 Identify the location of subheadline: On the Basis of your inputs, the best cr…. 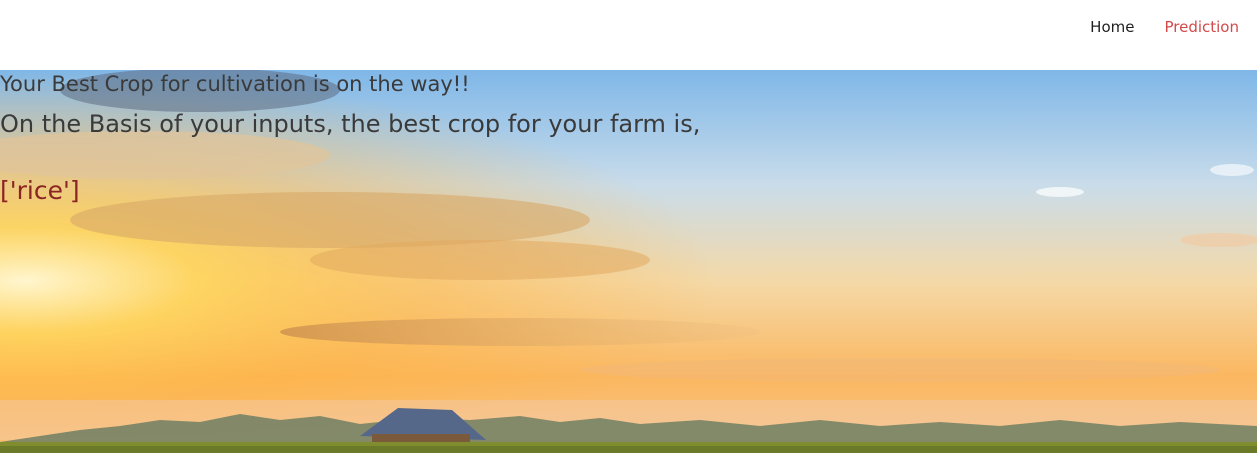
(350, 124).